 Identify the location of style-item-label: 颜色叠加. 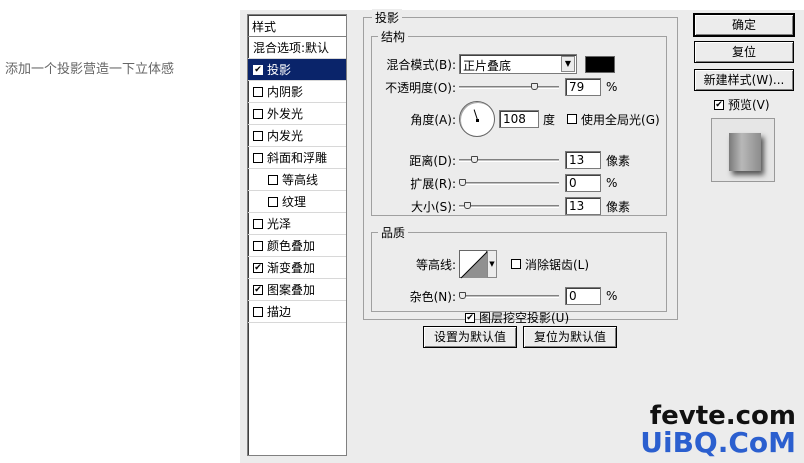
(291, 245).